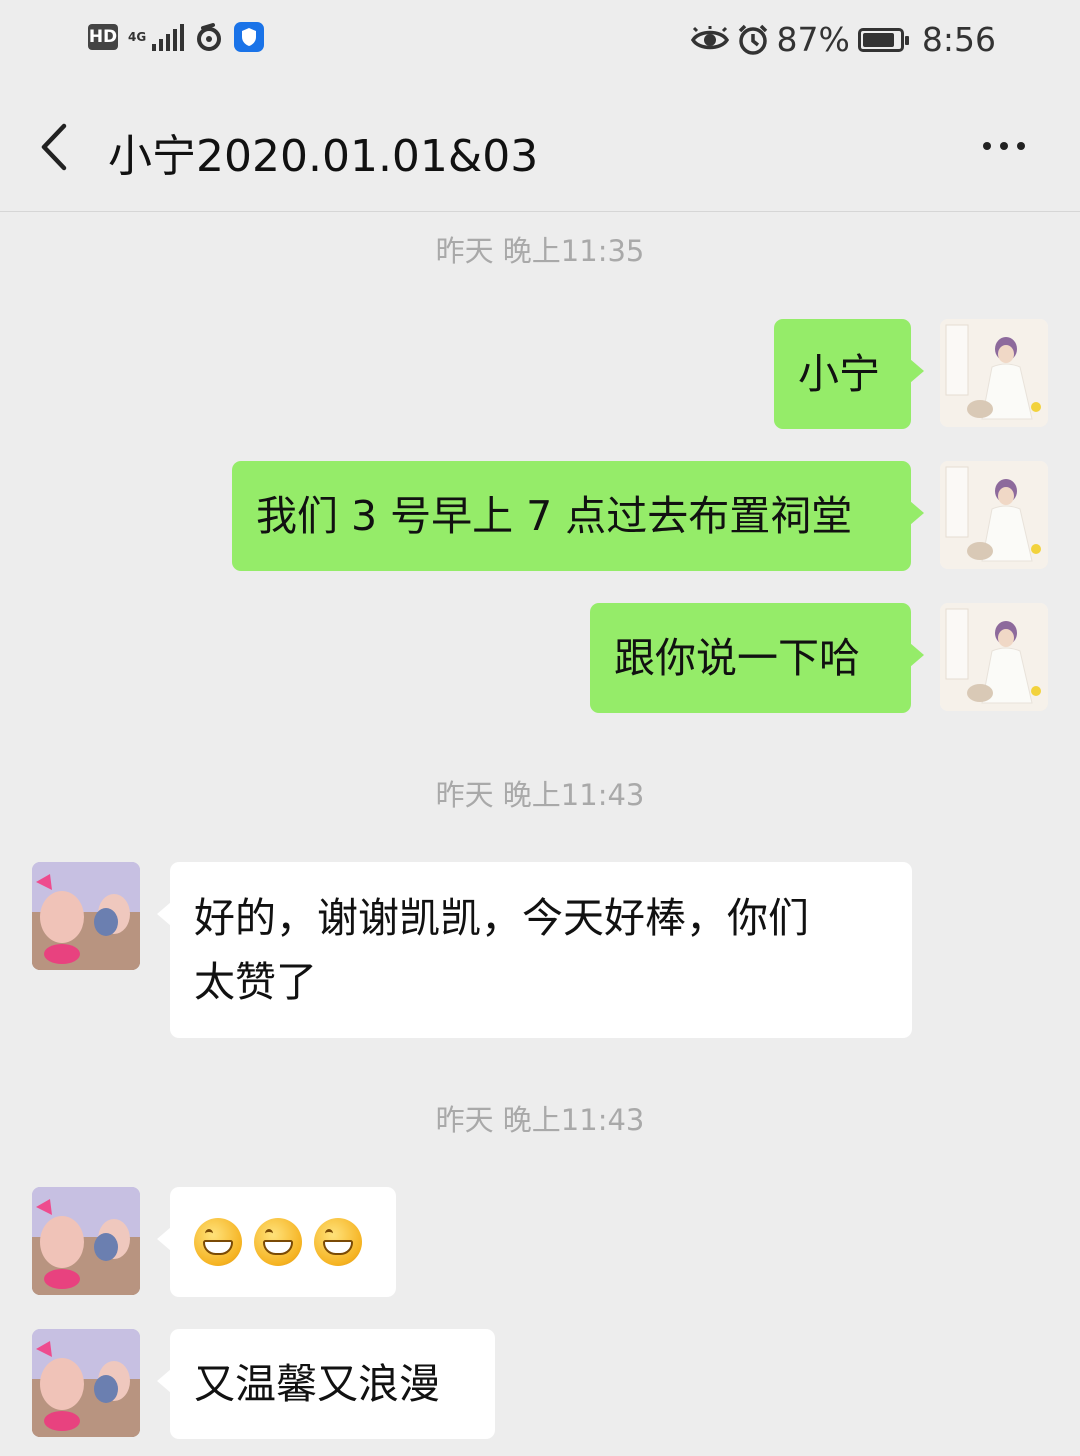 The height and width of the screenshot is (1456, 1080). What do you see at coordinates (540, 148) in the screenshot?
I see `chat-header: 小宁2020.01.01&03` at bounding box center [540, 148].